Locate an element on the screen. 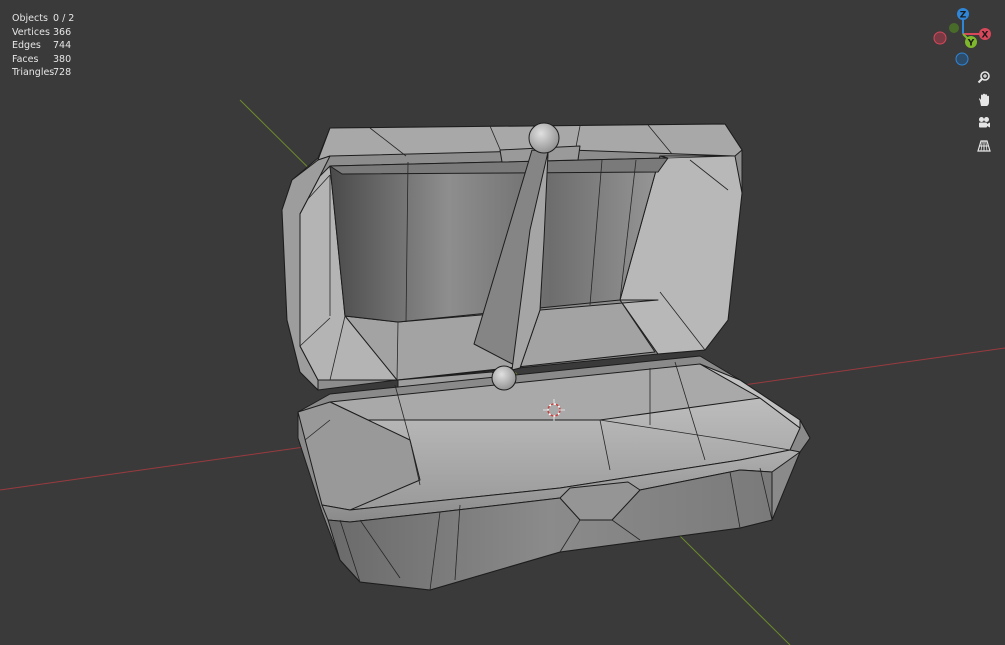 This screenshot has height=645, width=1005. stat-label: Vertices is located at coordinates (31, 32).